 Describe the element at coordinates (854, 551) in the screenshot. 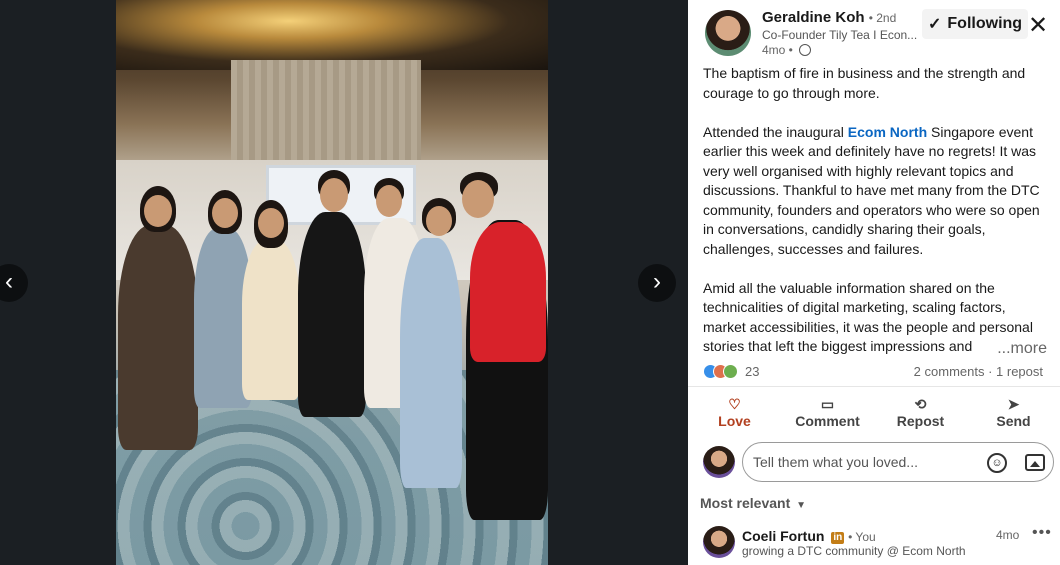

I see `commenter-headline: growing a DTC community @ Ecom North` at that location.